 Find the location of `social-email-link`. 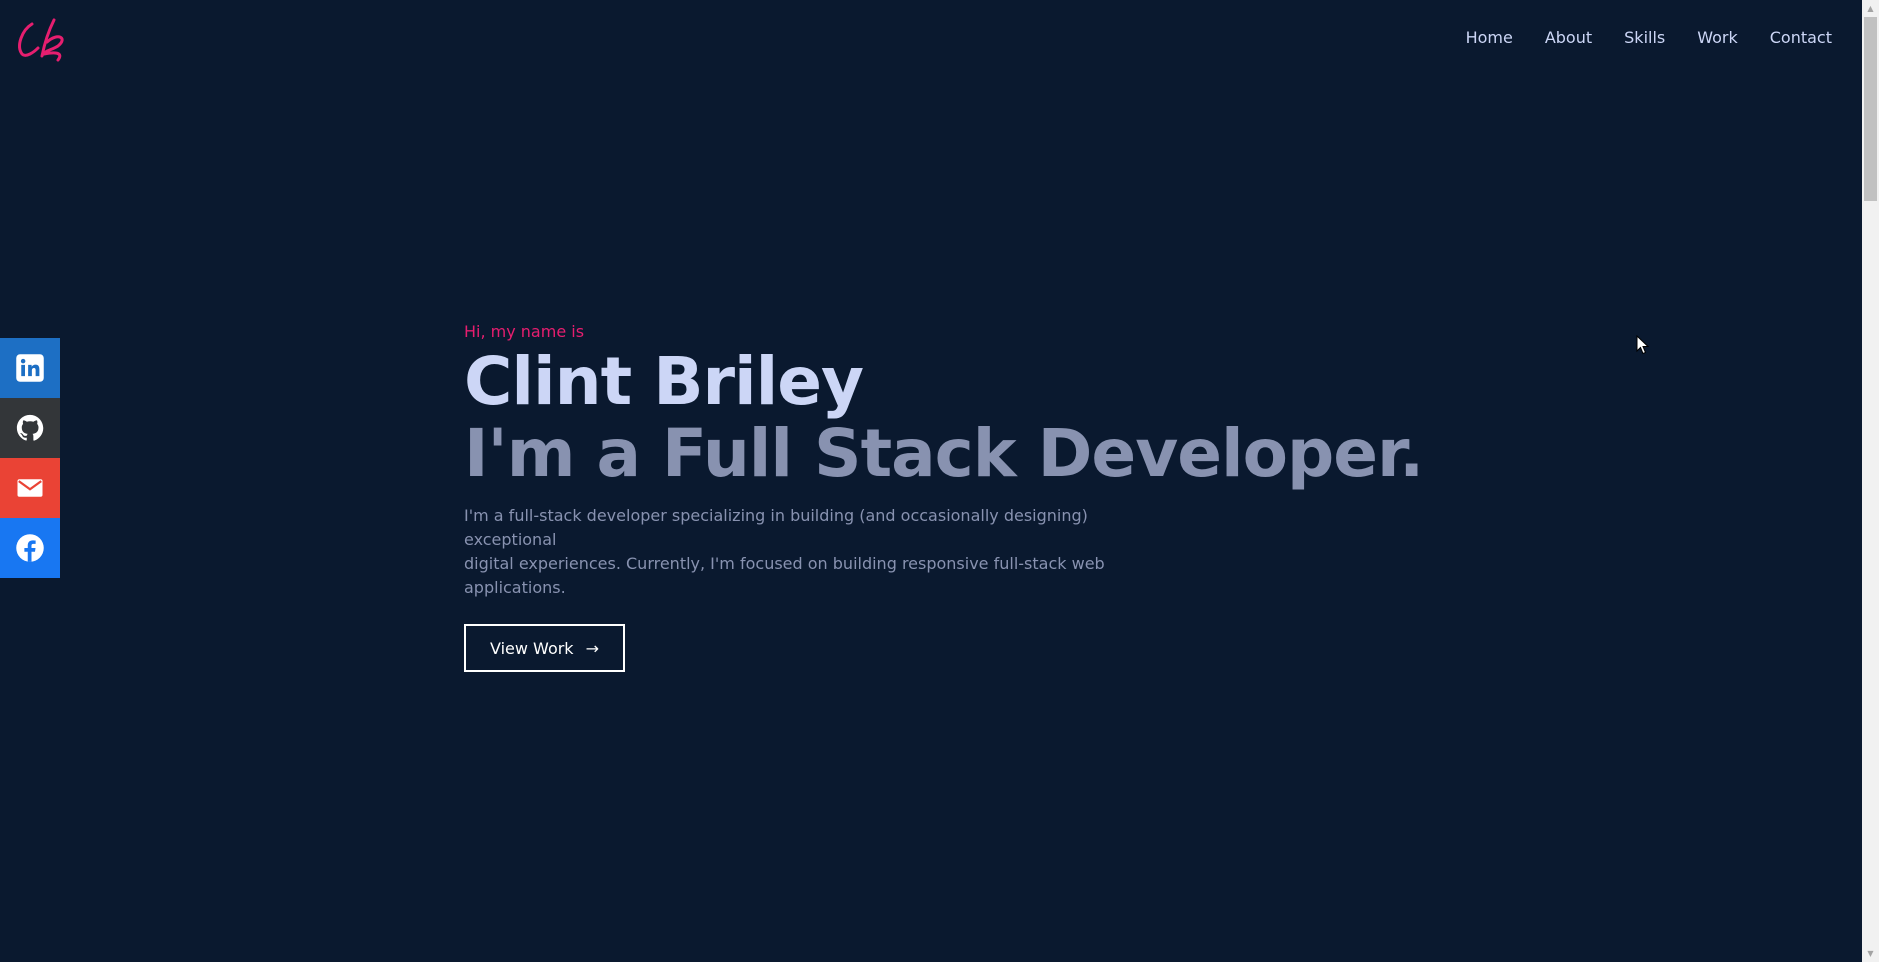

social-email-link is located at coordinates (30, 488).